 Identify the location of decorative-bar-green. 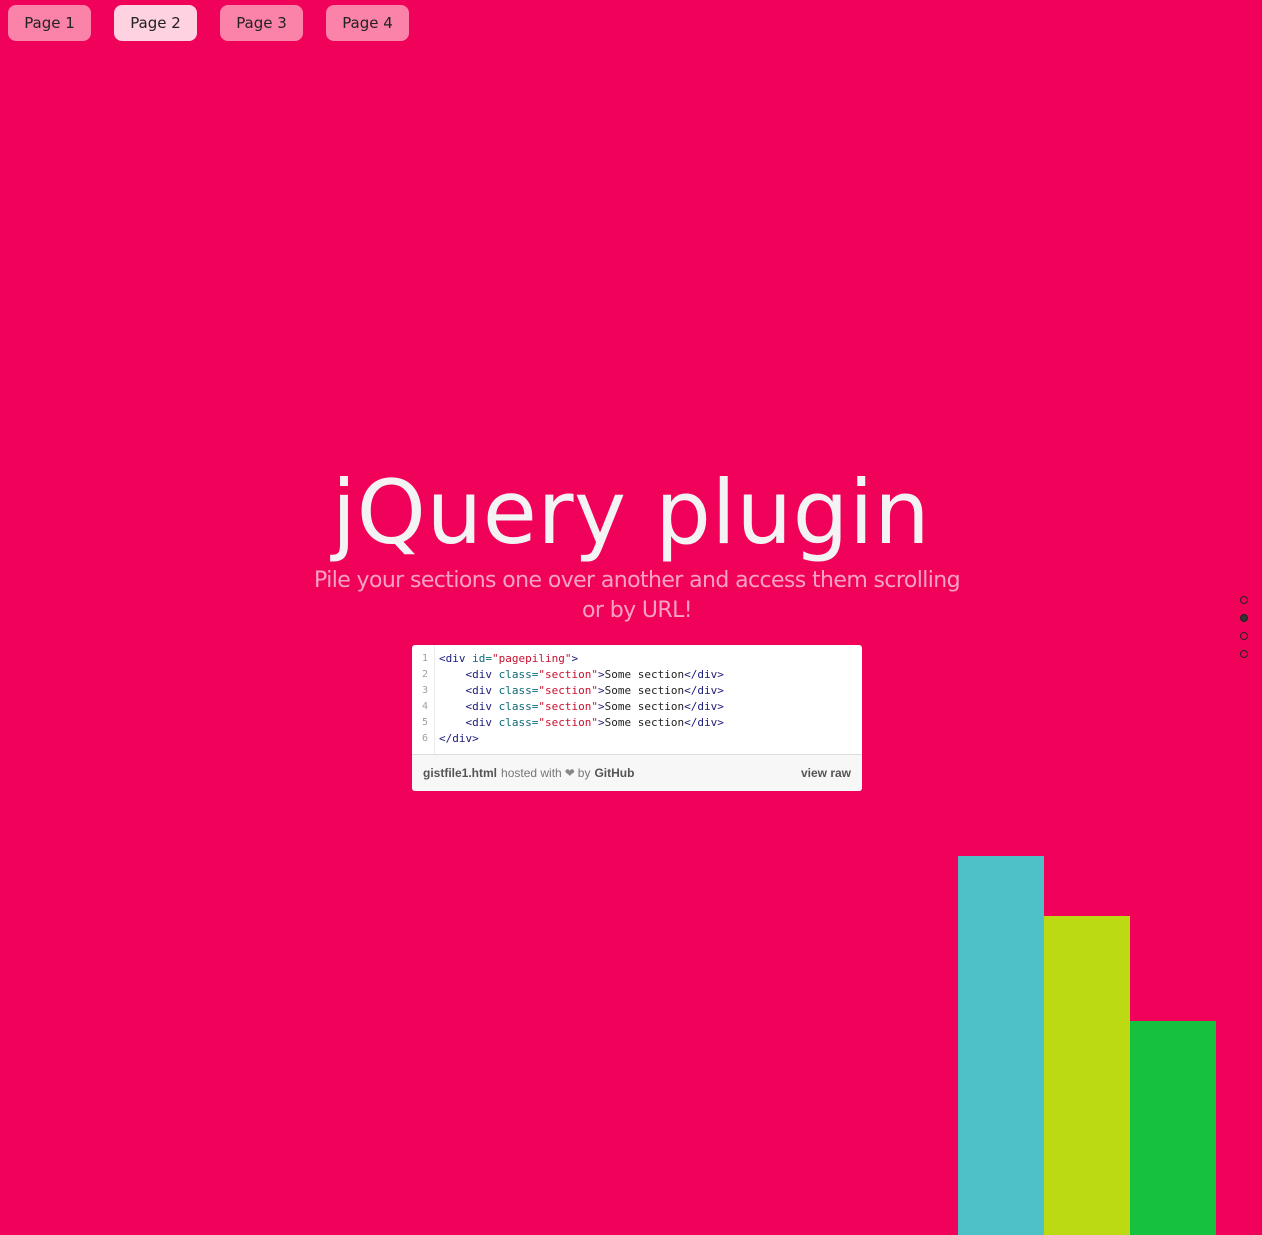
(1173, 1128).